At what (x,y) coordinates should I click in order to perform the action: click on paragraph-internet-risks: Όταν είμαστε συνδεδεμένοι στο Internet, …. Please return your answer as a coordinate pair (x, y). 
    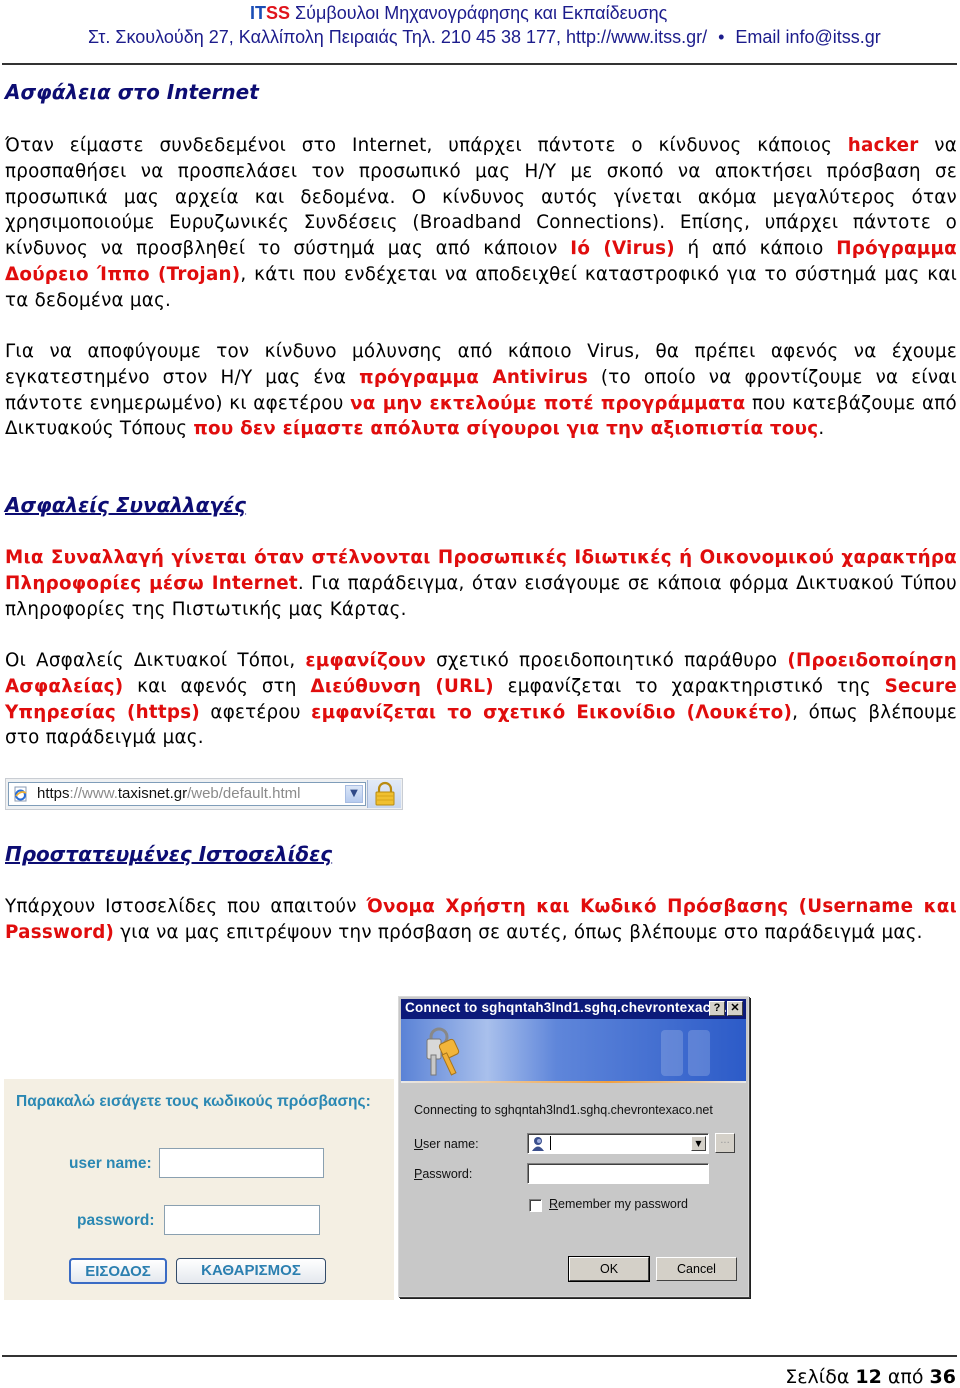
    Looking at the image, I should click on (481, 223).